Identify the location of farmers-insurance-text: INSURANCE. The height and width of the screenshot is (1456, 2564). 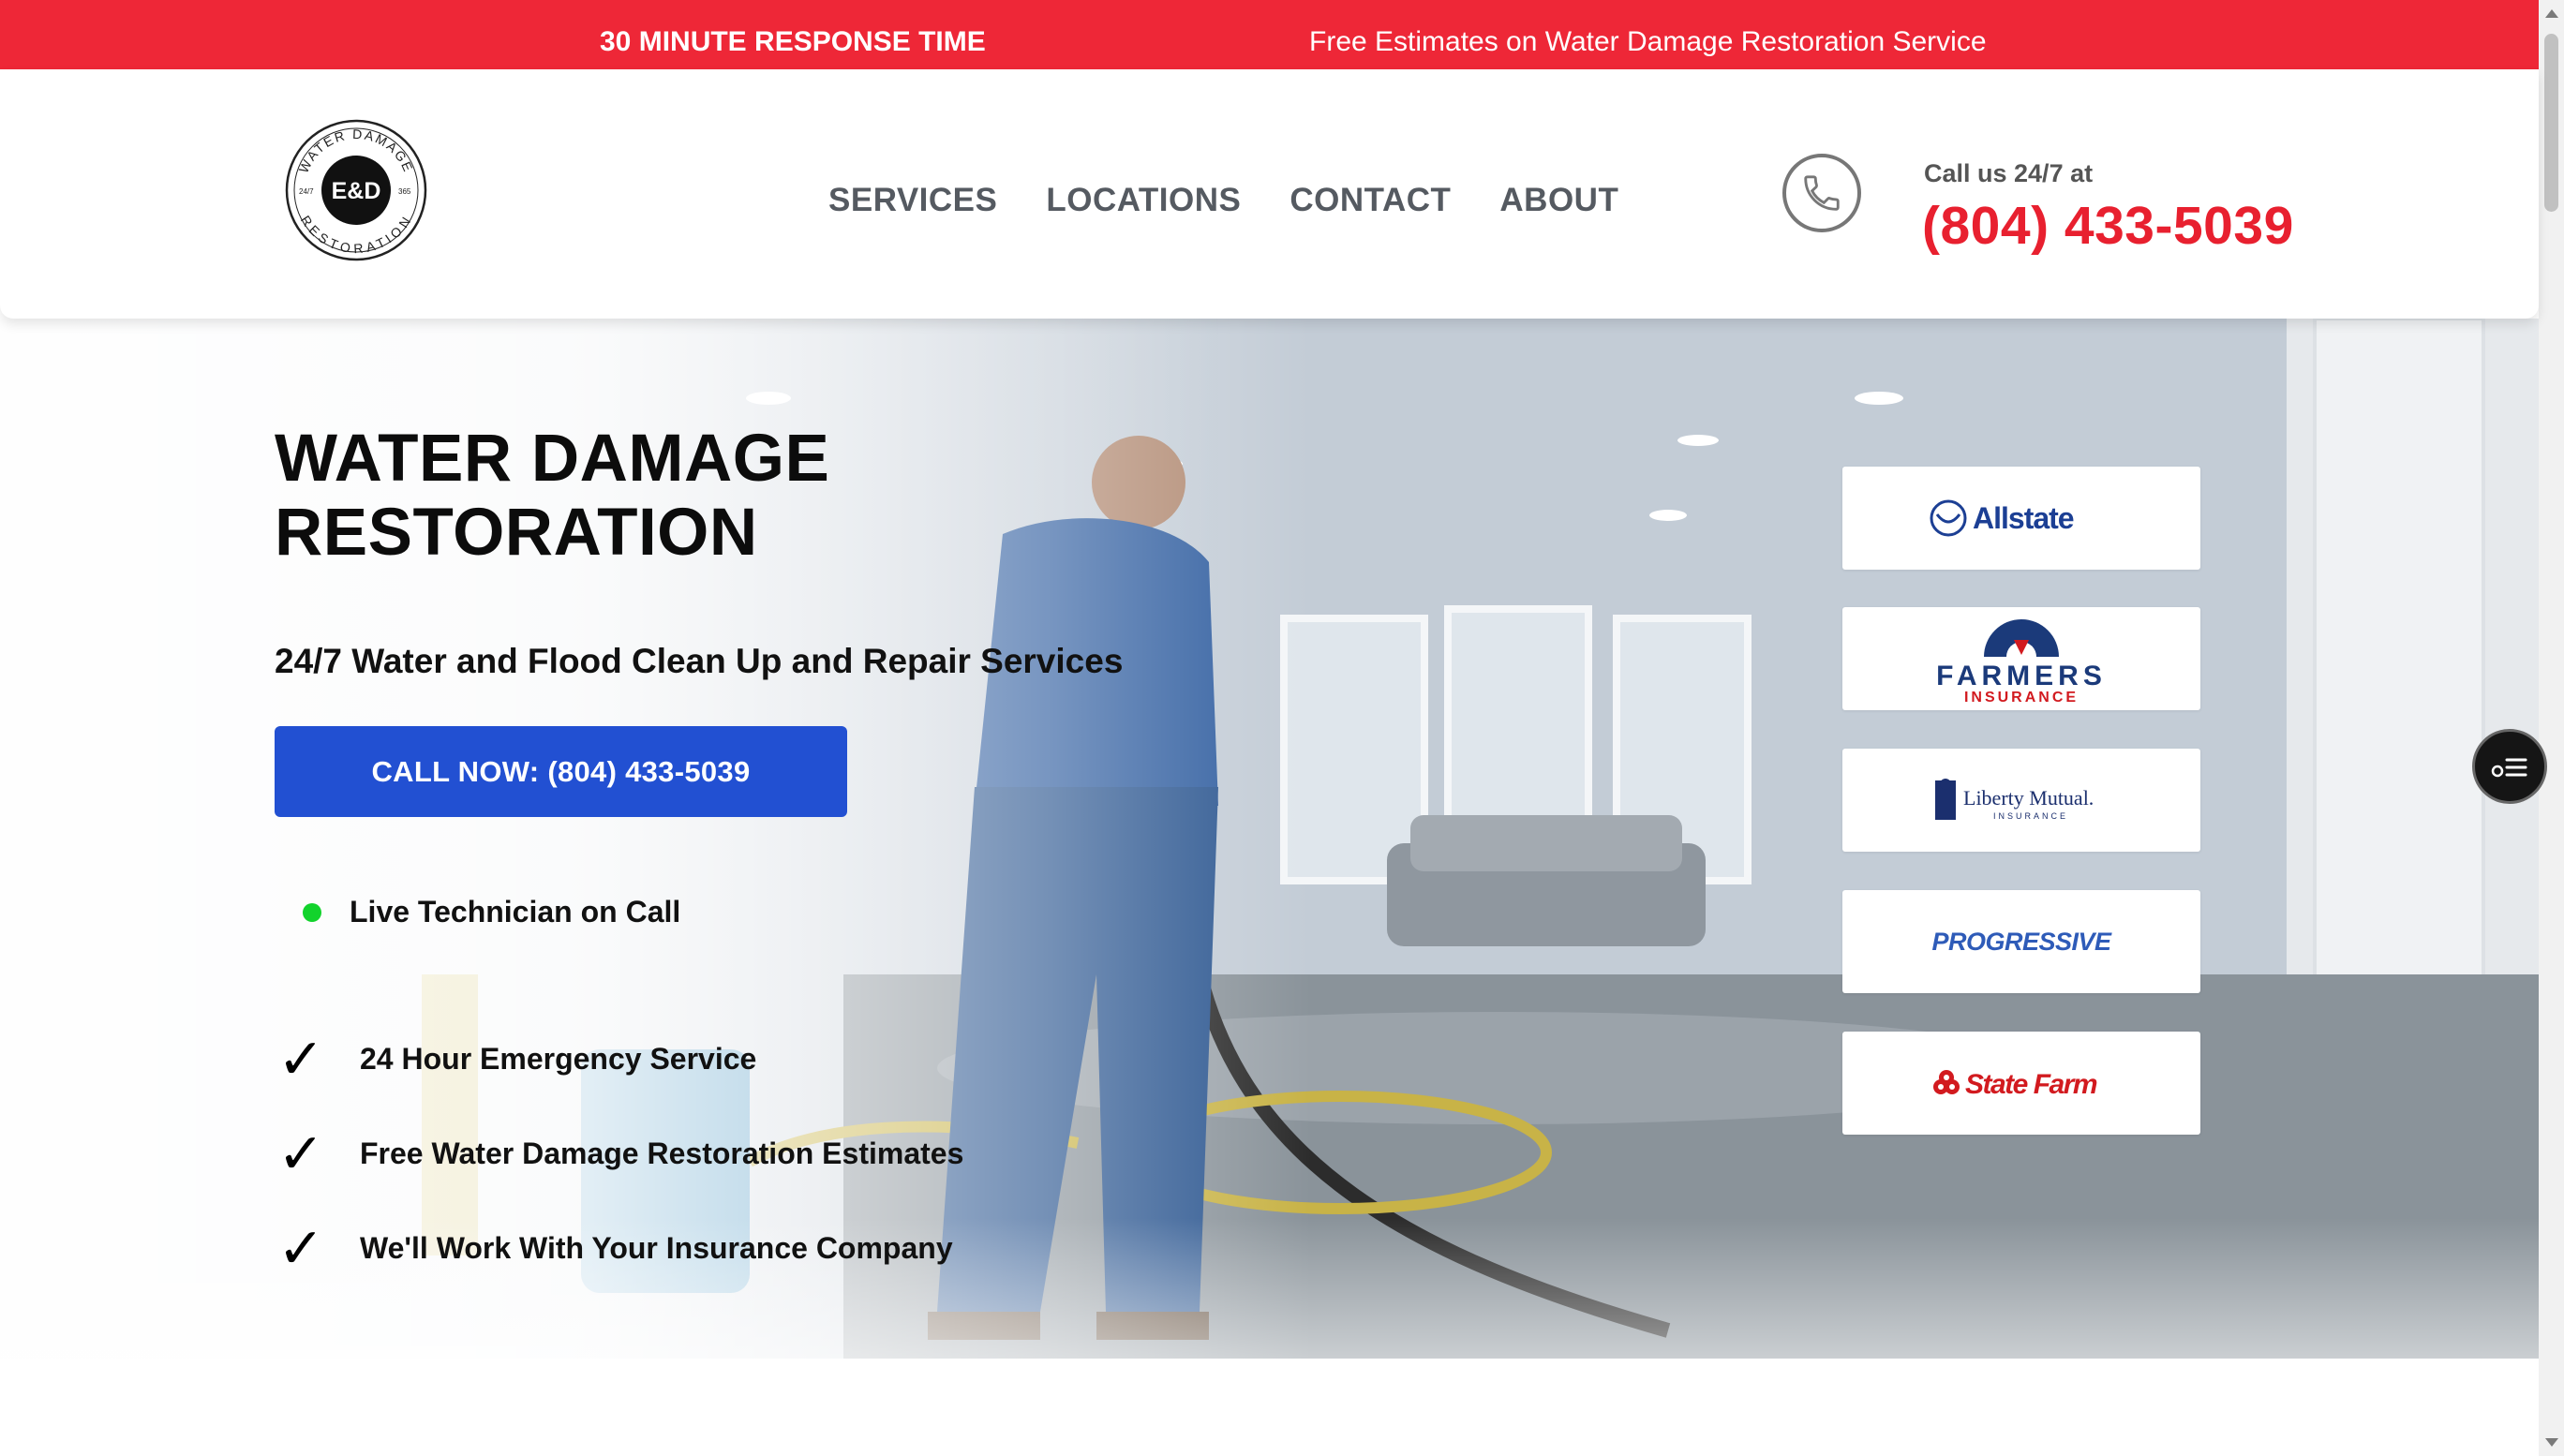
(2021, 698).